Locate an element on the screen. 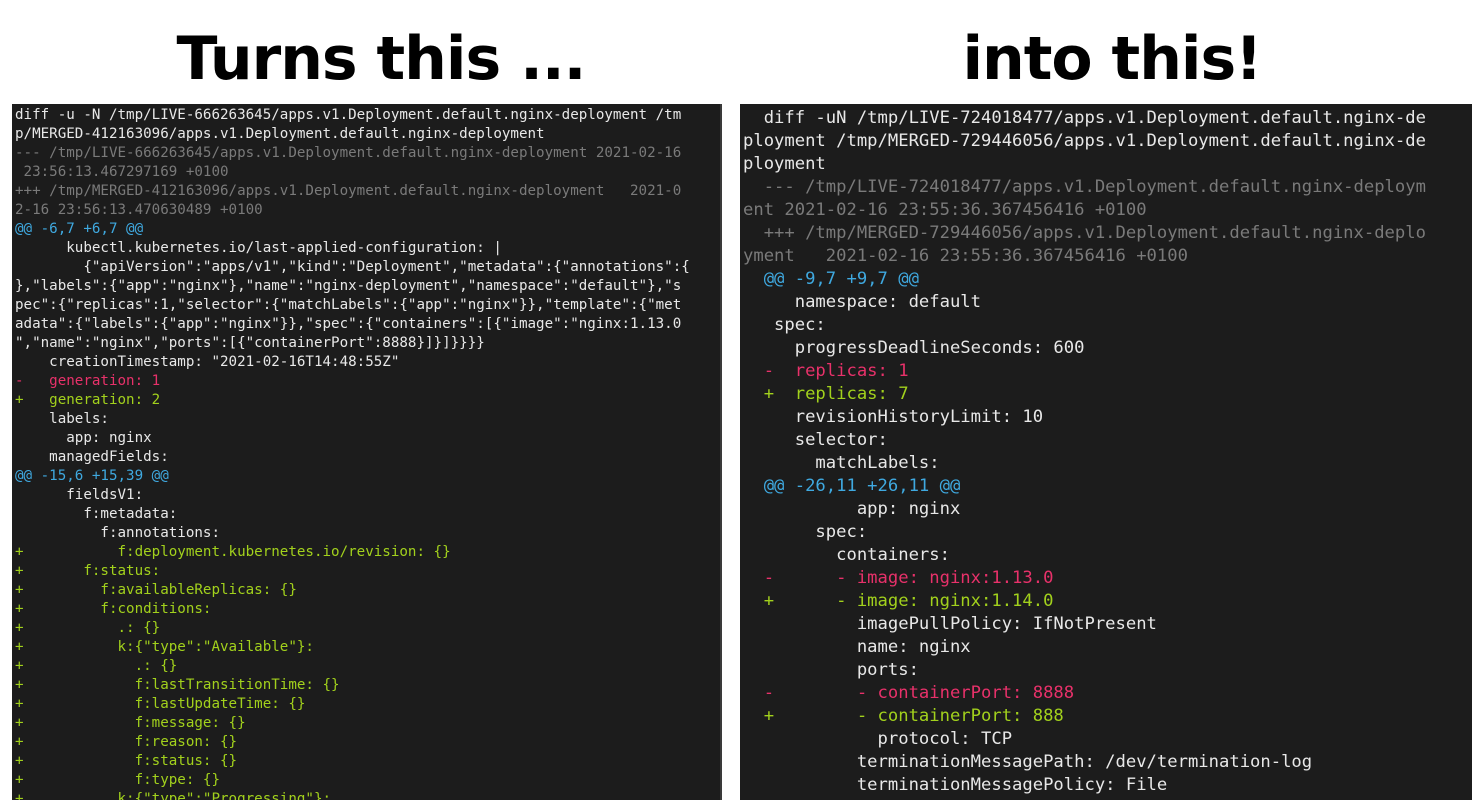 The width and height of the screenshot is (1472, 800). diff-line-add: + f:message: {} is located at coordinates (130, 723).